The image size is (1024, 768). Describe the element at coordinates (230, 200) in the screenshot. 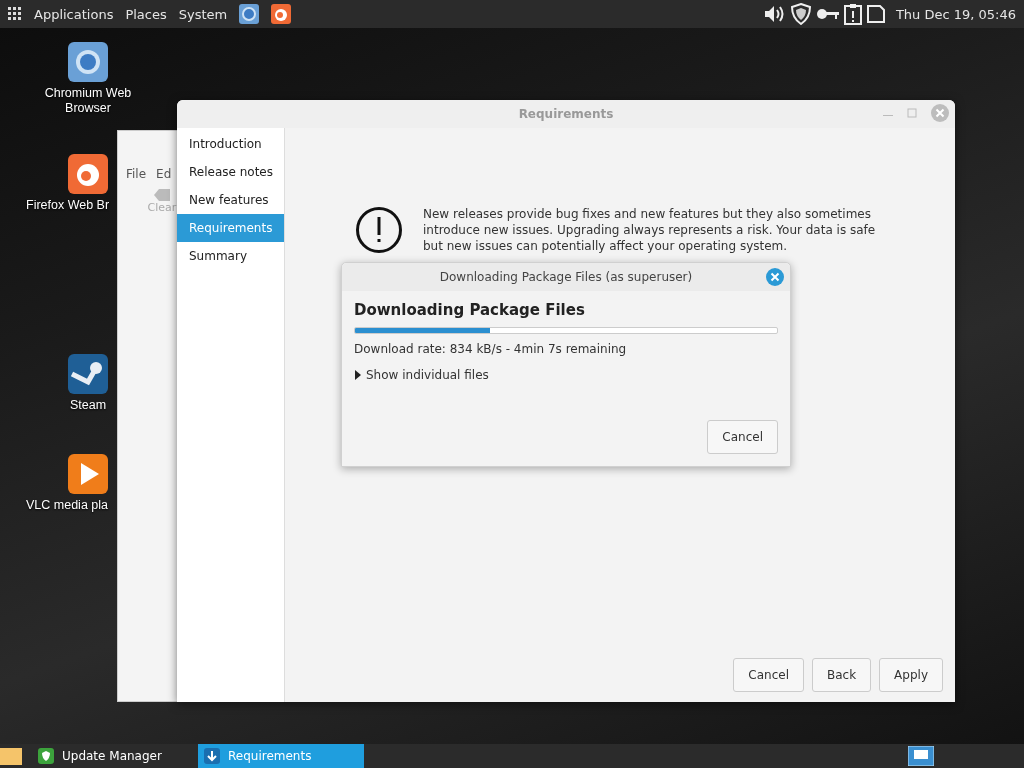

I see `sidebar-item: New features` at that location.